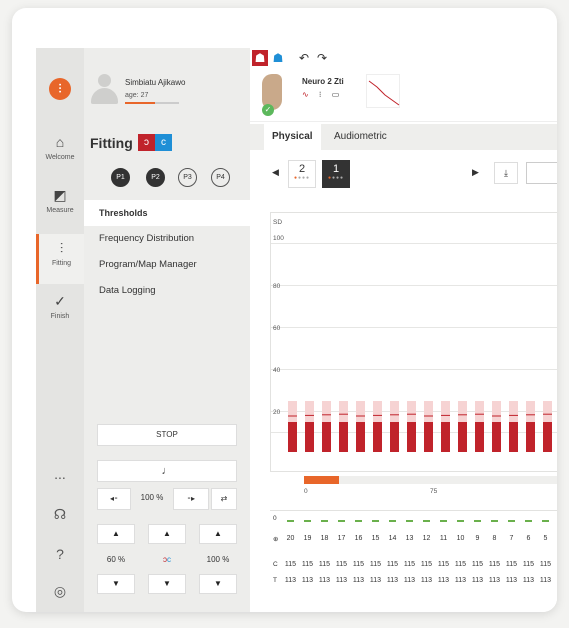  I want to click on stop-button: STOP, so click(167, 435).